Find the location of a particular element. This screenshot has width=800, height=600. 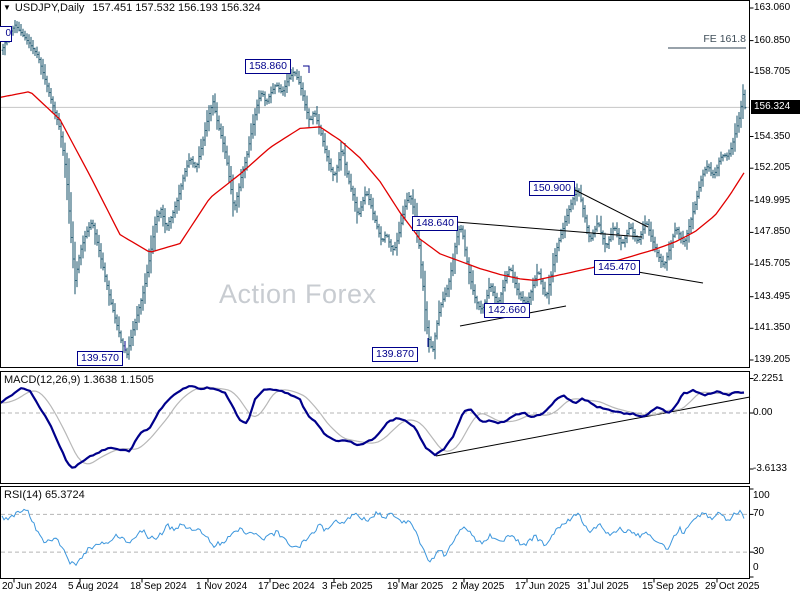

rsi-axis-tick-label: 70 is located at coordinates (759, 514).